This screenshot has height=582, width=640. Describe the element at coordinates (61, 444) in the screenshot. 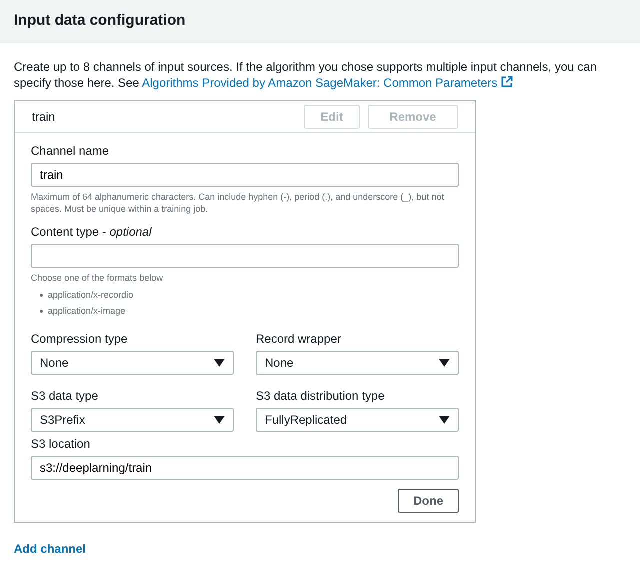

I see `field-label: S3 location` at that location.